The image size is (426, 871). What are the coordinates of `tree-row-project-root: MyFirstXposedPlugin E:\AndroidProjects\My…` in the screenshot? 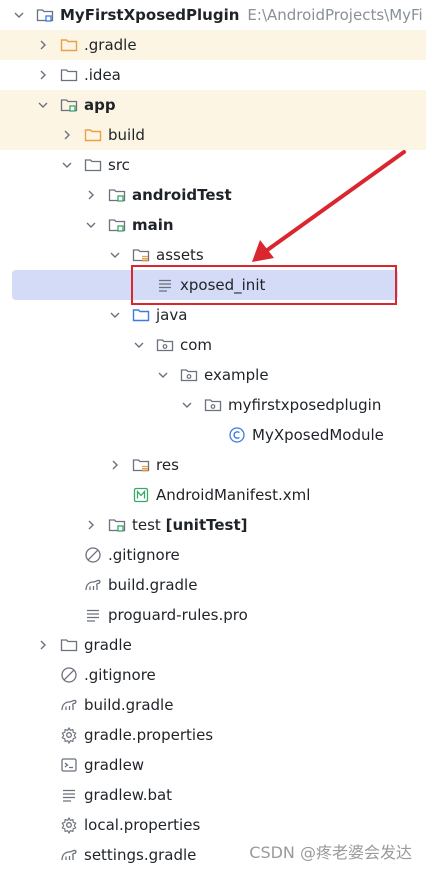 It's located at (213, 15).